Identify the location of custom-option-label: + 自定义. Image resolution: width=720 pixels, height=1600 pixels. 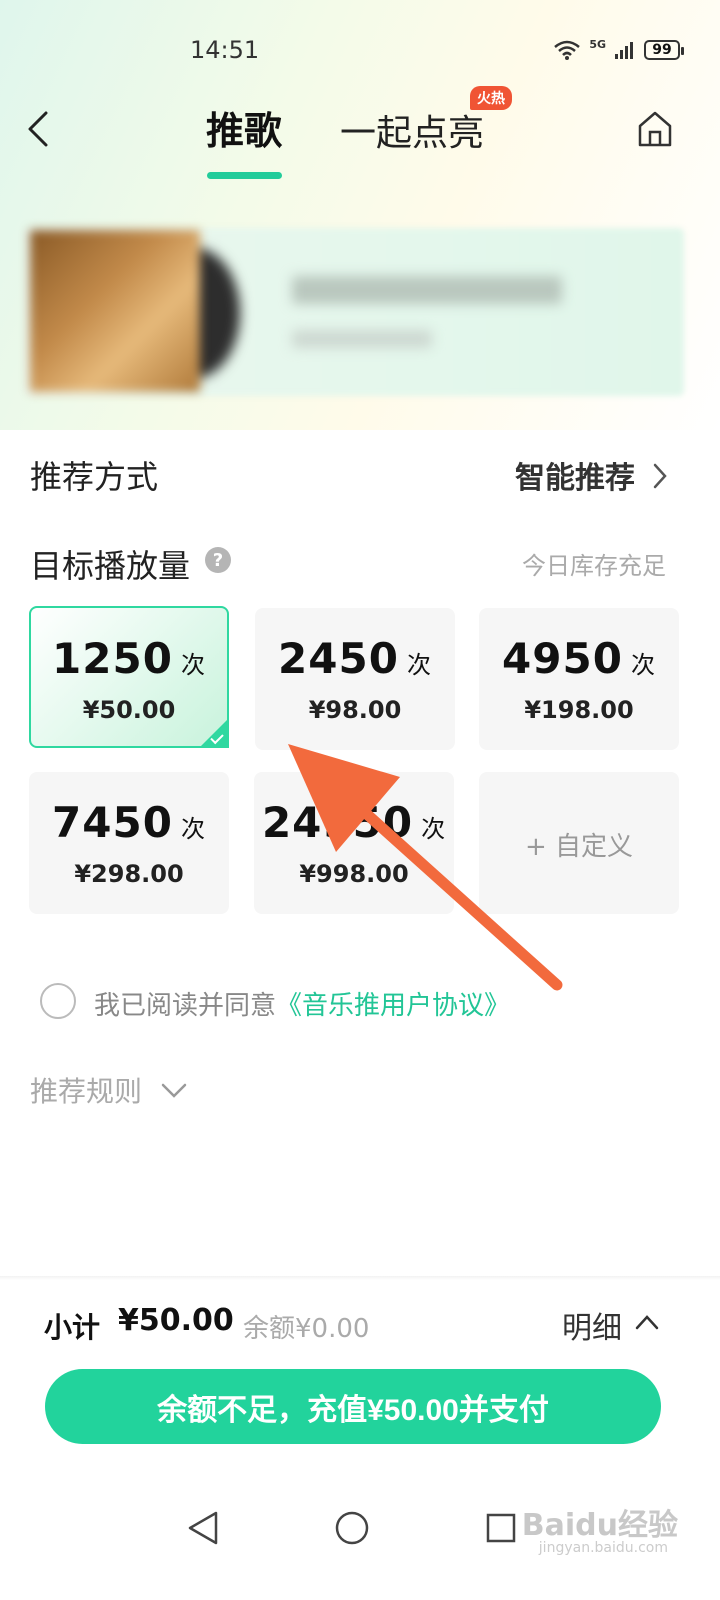
(579, 847).